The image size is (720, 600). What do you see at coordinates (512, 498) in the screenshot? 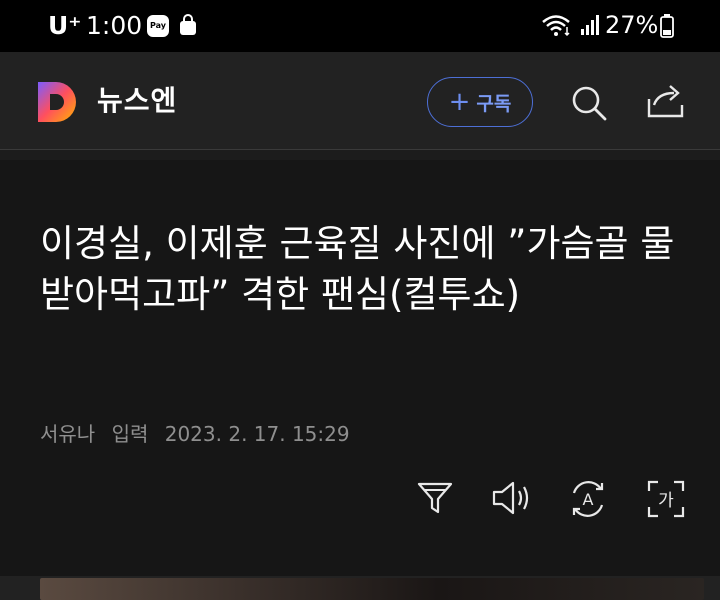
I see `speaker-icon` at bounding box center [512, 498].